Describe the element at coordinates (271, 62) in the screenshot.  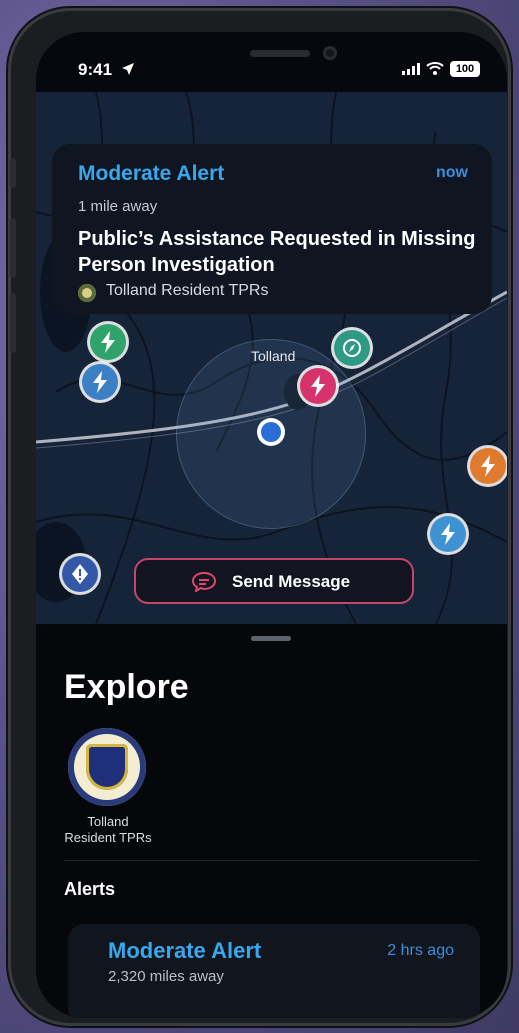
I see `status-bar: 9:41 100` at that location.